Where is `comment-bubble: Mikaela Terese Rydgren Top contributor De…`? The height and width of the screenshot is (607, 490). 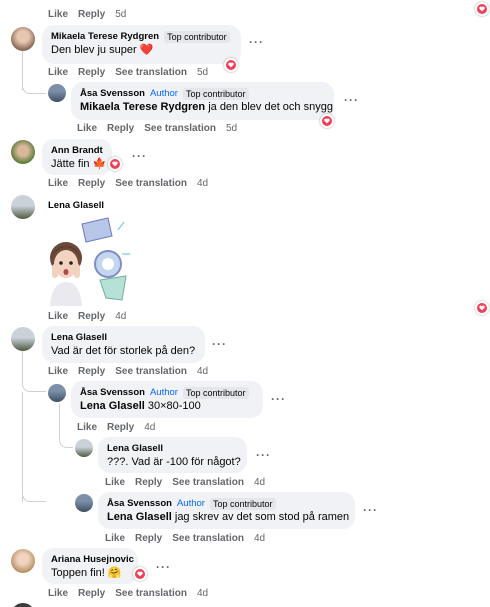 comment-bubble: Mikaela Terese Rydgren Top contributor De… is located at coordinates (141, 44).